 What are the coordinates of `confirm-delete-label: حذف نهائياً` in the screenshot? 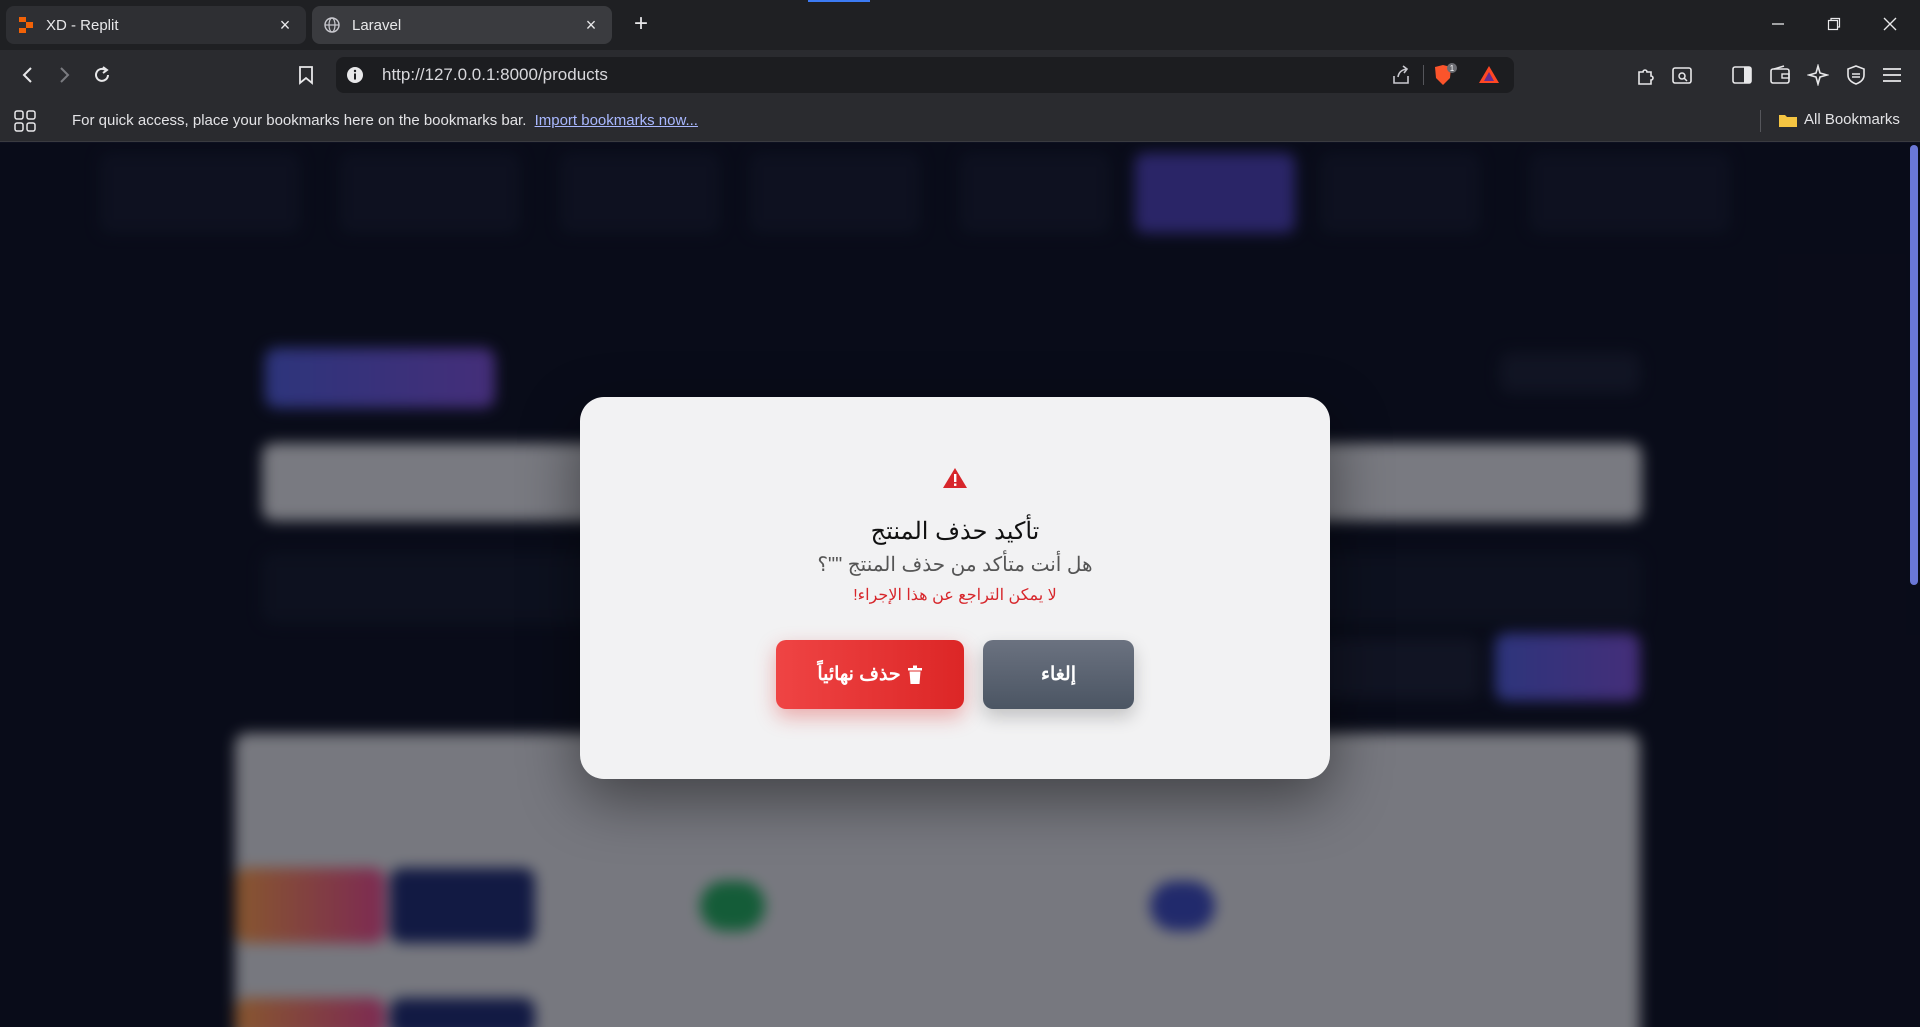 It's located at (859, 674).